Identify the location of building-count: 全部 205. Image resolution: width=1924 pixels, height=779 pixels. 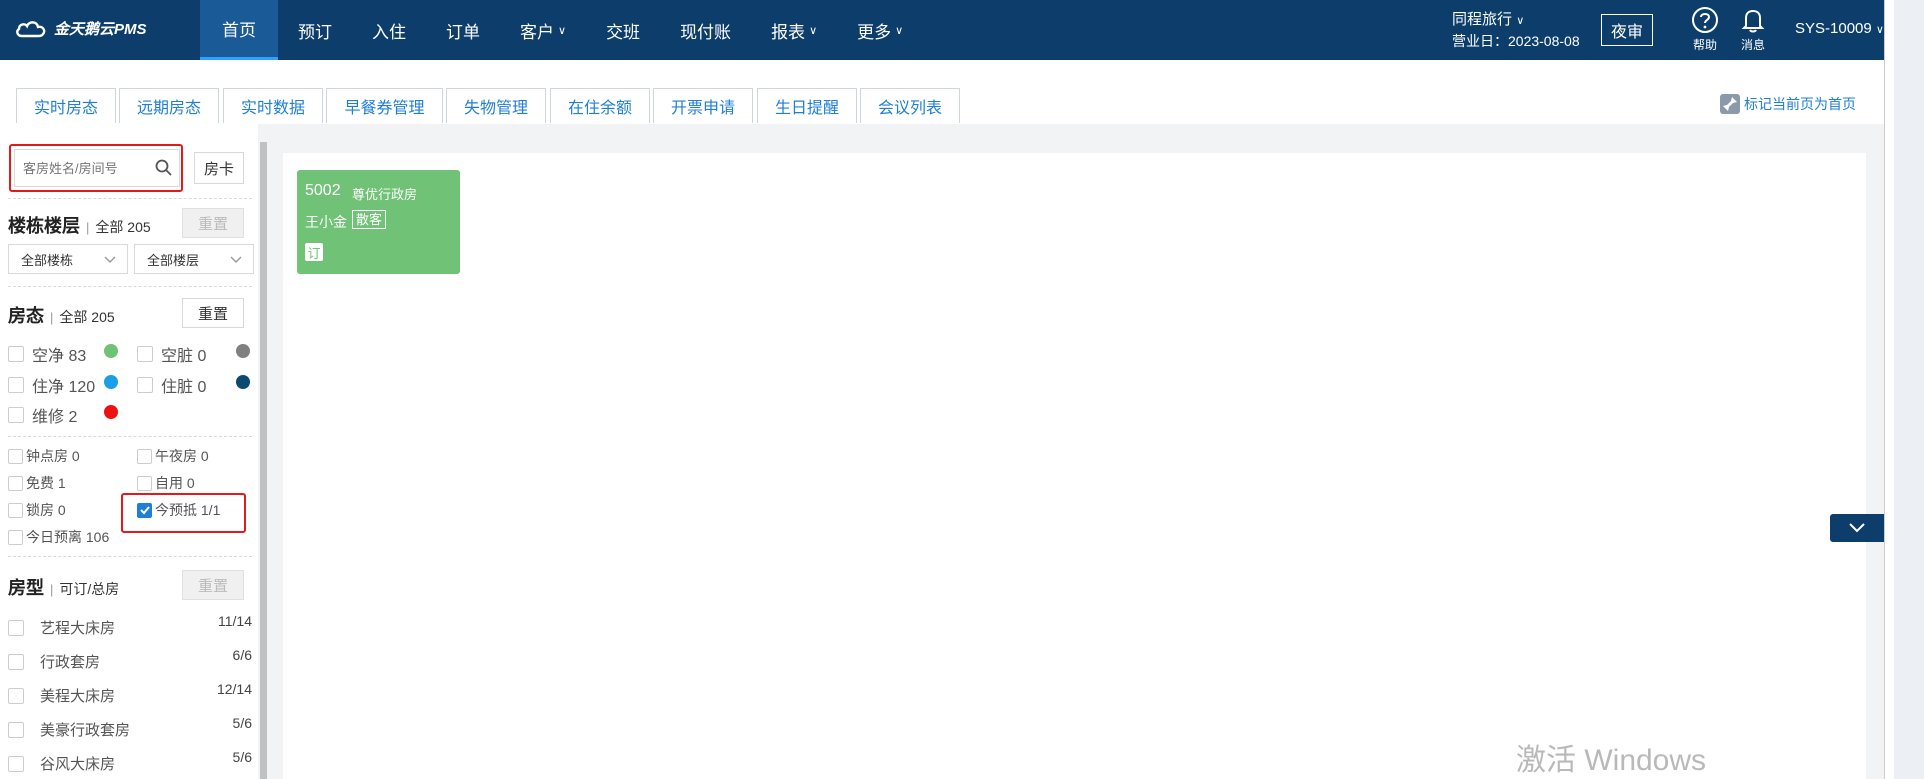
(123, 227).